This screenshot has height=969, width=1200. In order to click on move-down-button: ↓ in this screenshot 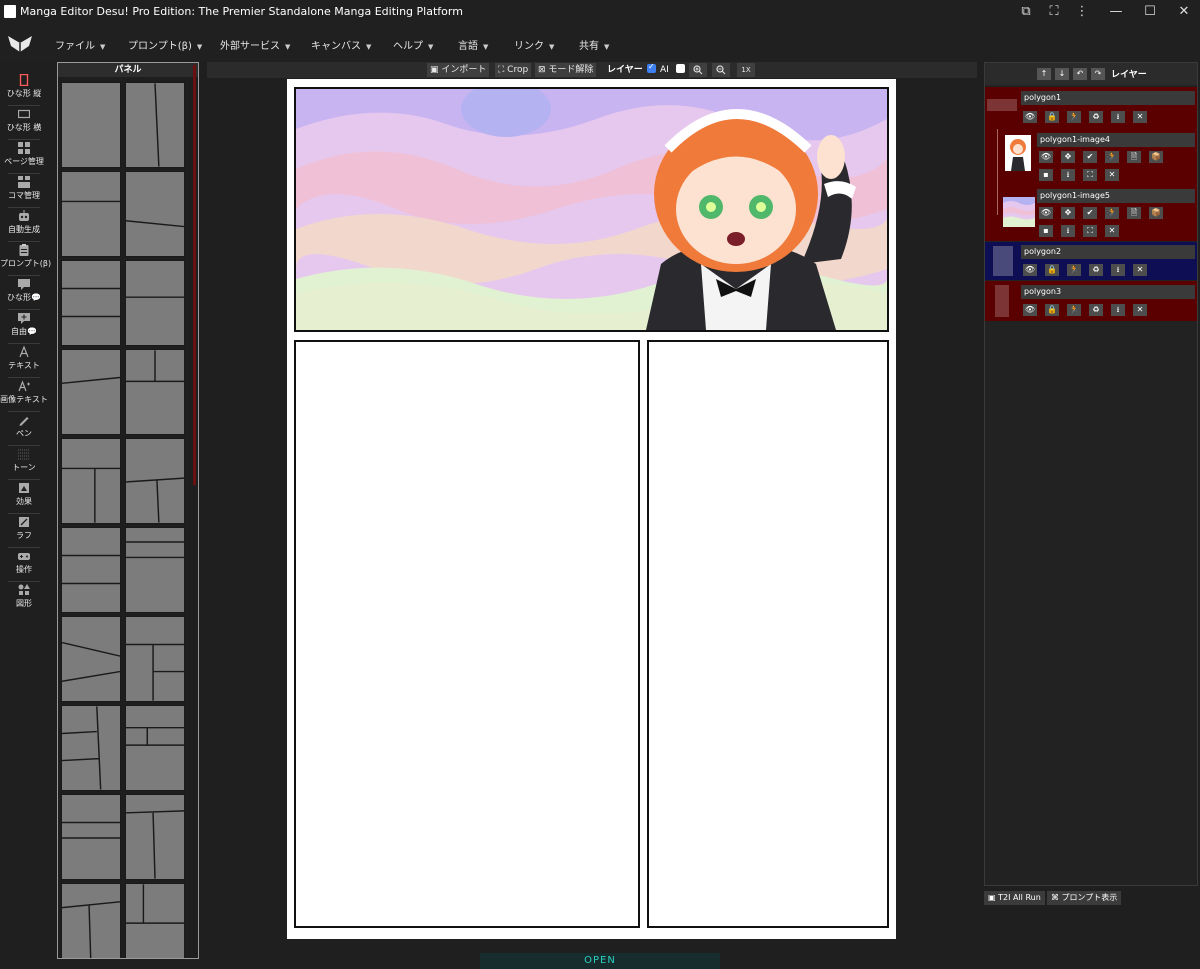, I will do `click(1062, 74)`.